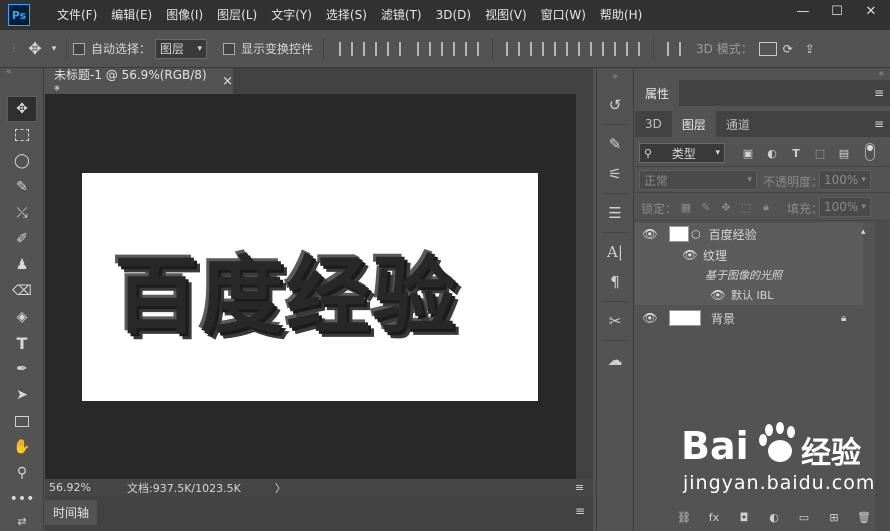 The width and height of the screenshot is (890, 531). What do you see at coordinates (723, 318) in the screenshot?
I see `layer-name: 背景` at bounding box center [723, 318].